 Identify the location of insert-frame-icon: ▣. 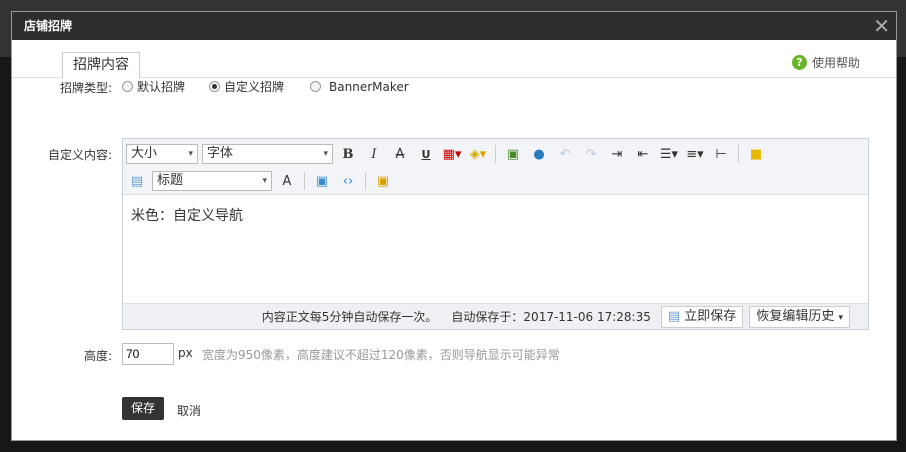
(383, 181).